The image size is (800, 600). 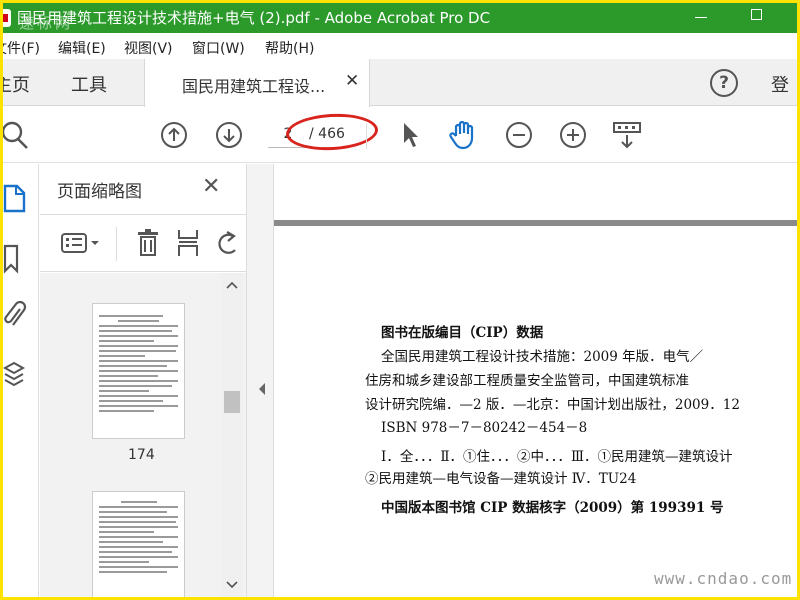 I want to click on page-display-icon, so click(x=628, y=136).